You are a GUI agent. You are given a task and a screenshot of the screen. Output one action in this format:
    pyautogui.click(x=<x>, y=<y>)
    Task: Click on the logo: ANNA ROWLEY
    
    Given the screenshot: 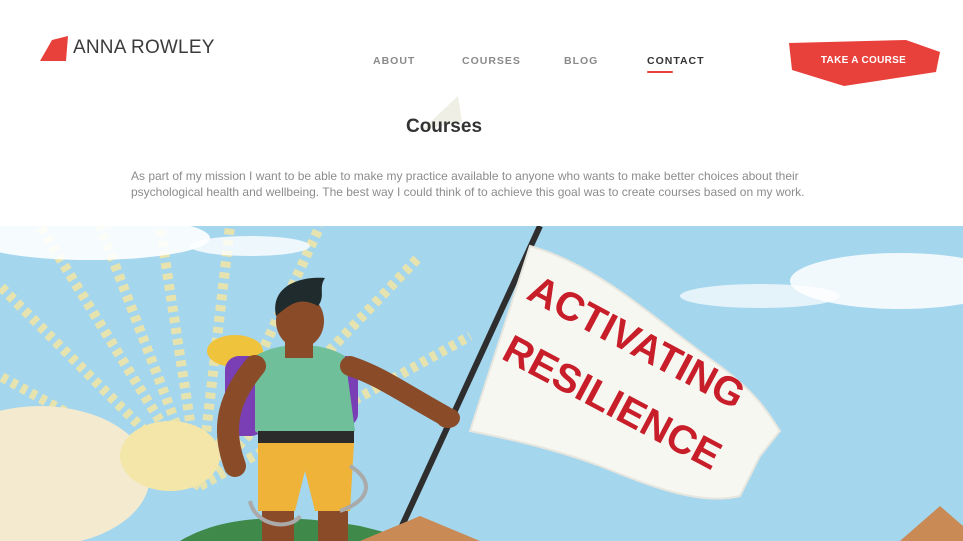 What is the action you would take?
    pyautogui.click(x=127, y=48)
    